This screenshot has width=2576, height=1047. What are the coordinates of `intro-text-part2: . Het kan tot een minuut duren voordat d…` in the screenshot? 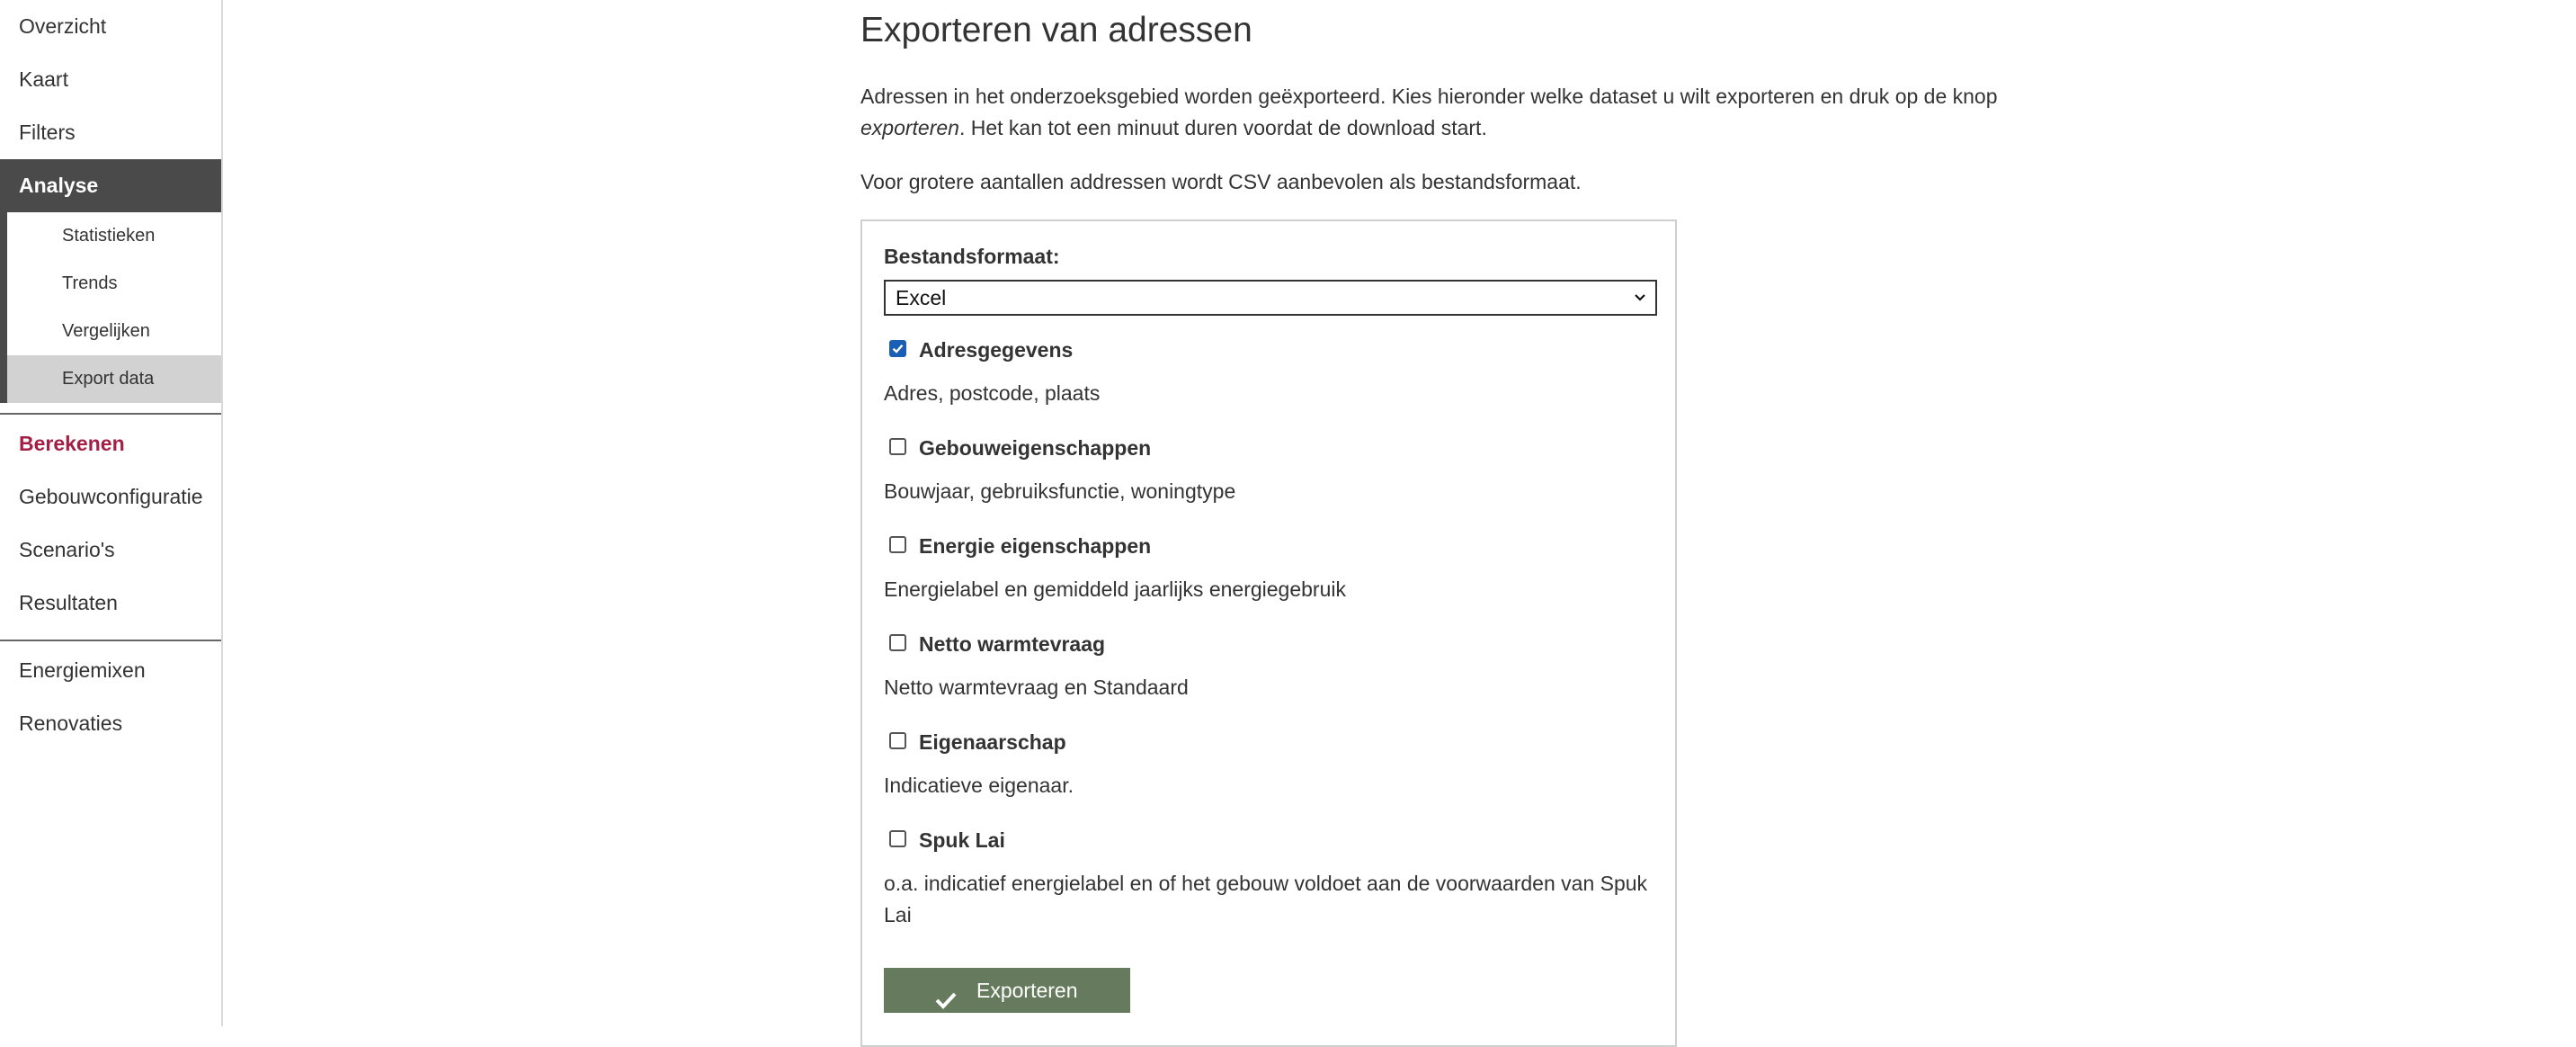 It's located at (1223, 127).